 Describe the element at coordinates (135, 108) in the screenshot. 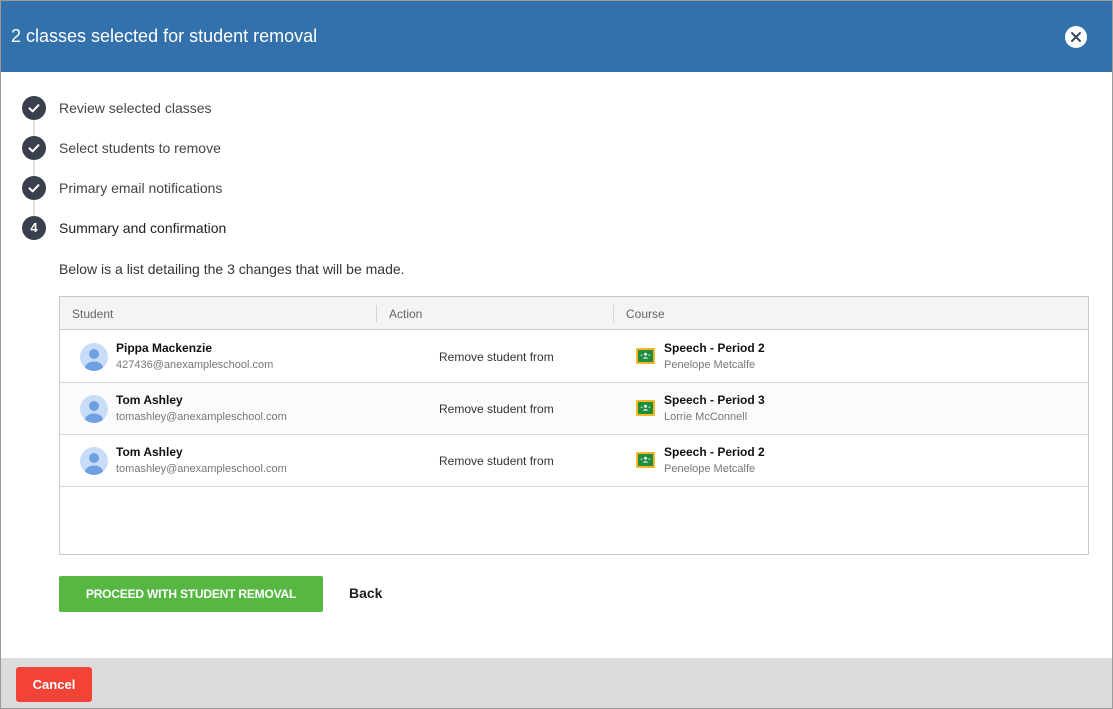

I see `step-label: Review selected classes` at that location.